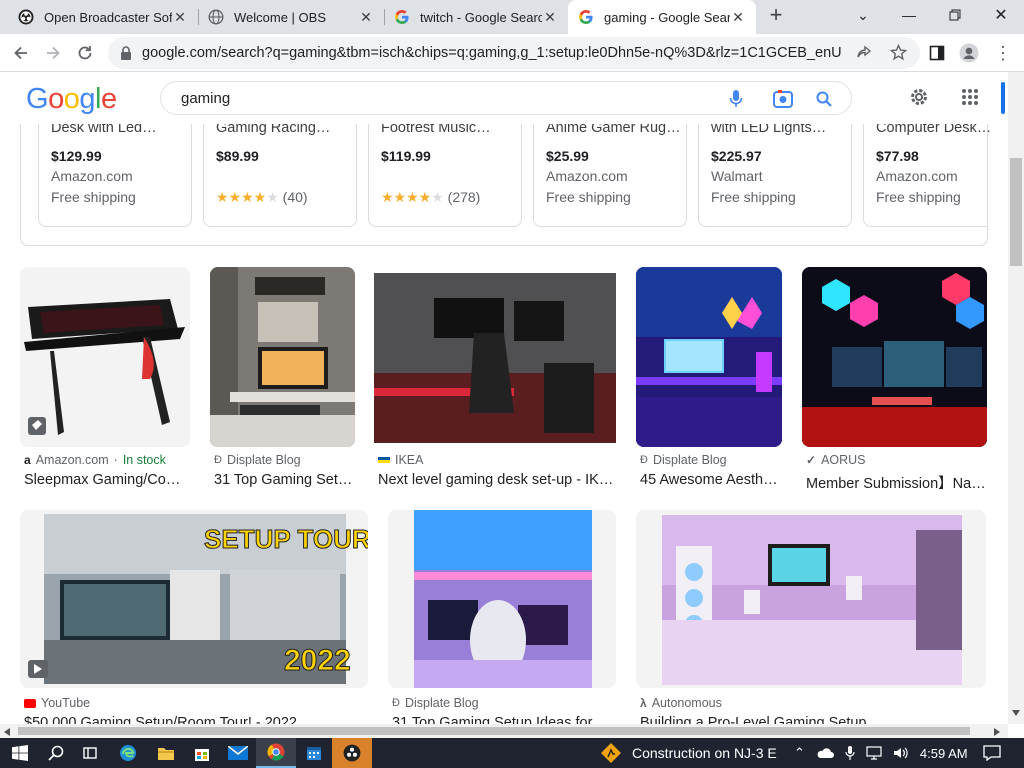  Describe the element at coordinates (476, 17) in the screenshot. I see `tab-twitch-search: twitch - Google Search ✕` at that location.